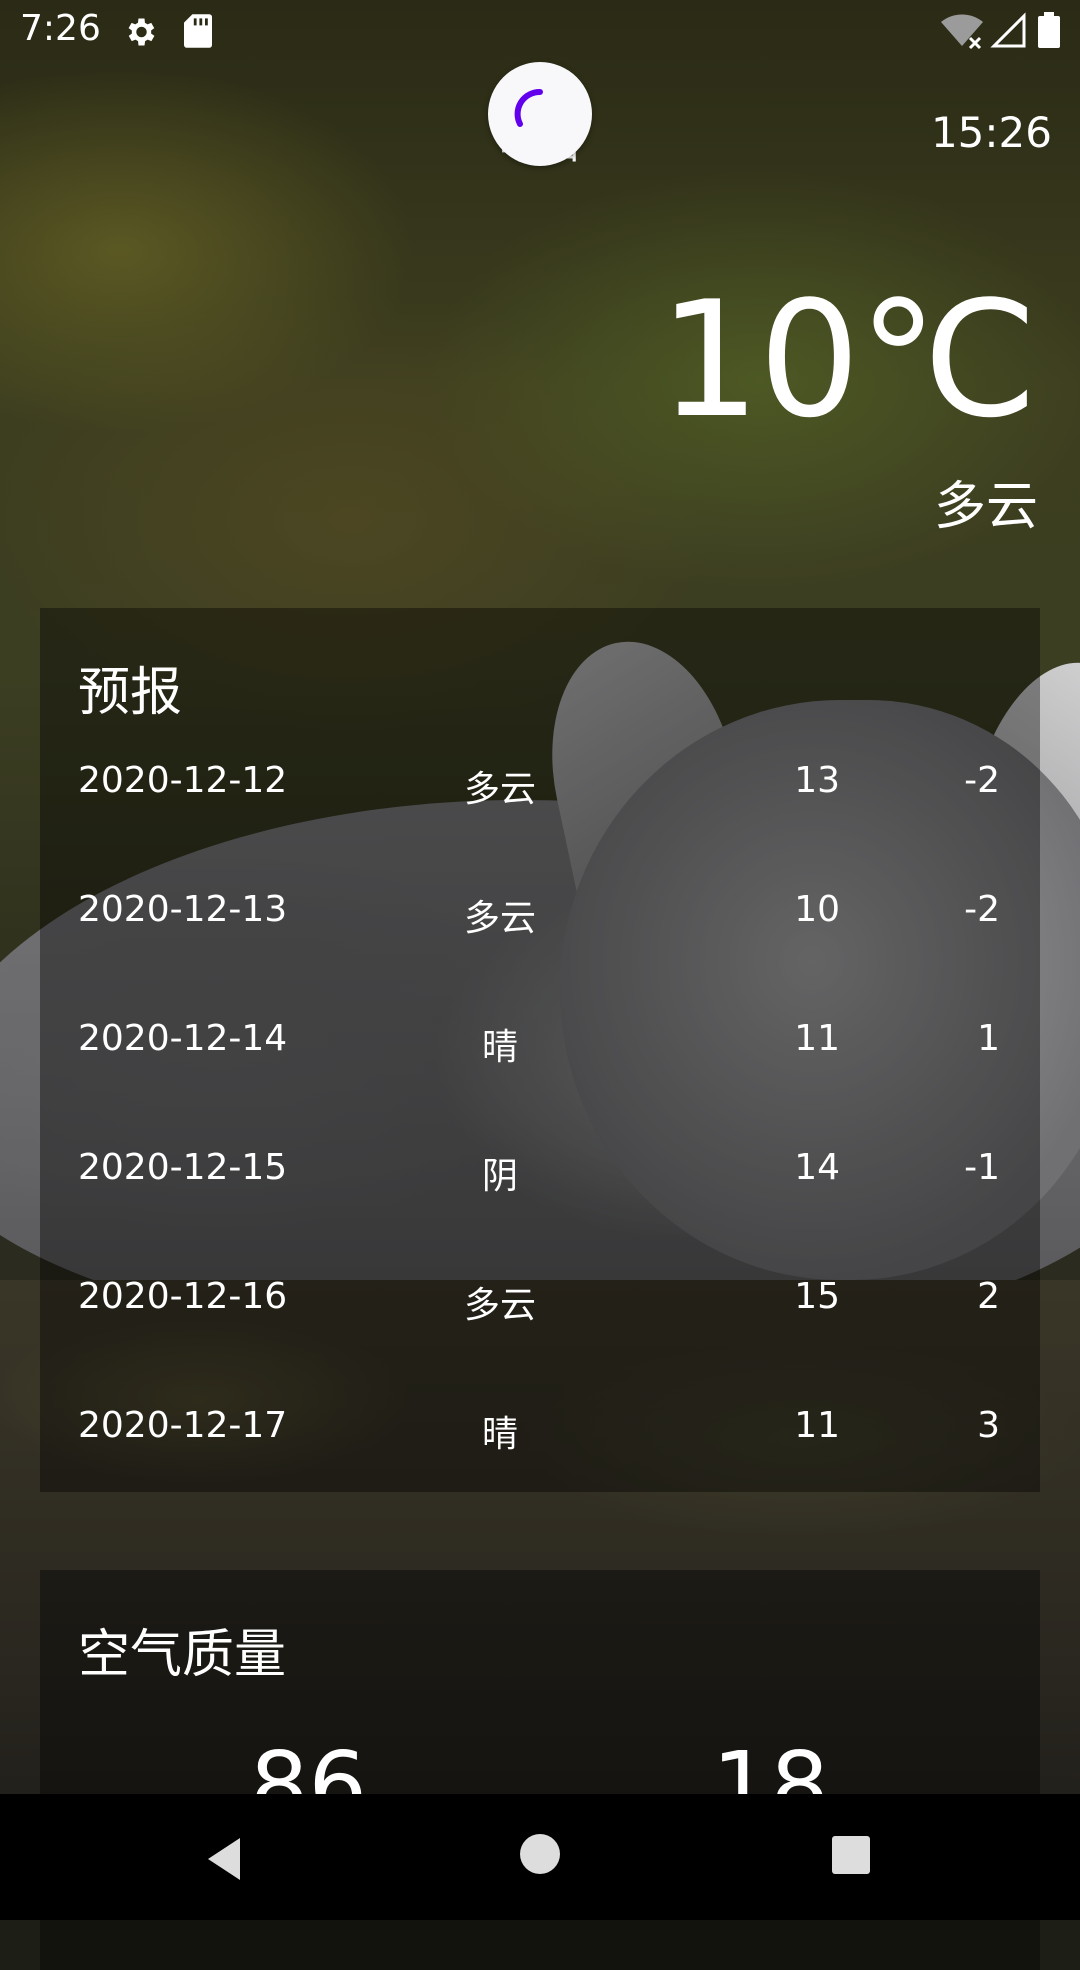  What do you see at coordinates (183, 1038) in the screenshot?
I see `forecast-date: 2020-12-14` at bounding box center [183, 1038].